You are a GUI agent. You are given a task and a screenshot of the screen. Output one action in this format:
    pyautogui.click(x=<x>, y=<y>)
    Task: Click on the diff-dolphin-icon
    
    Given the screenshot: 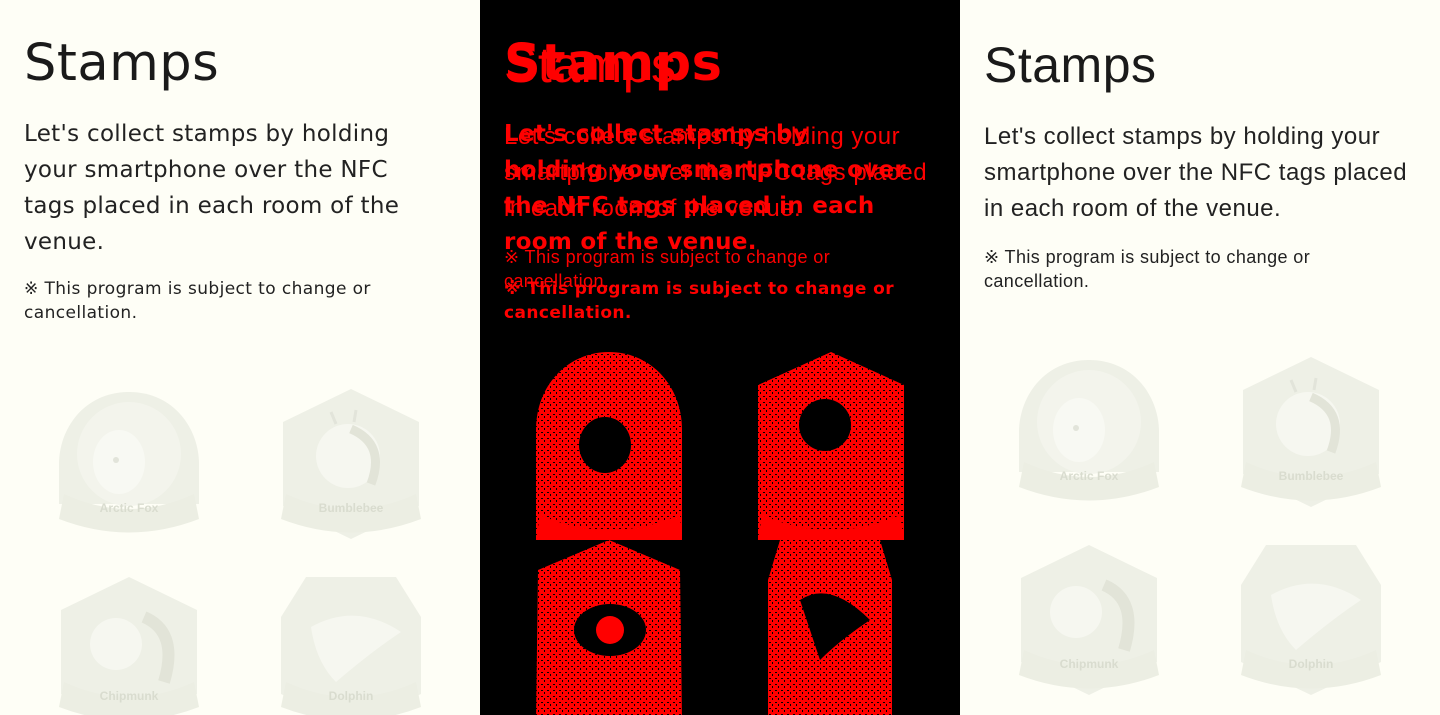 What is the action you would take?
    pyautogui.click(x=830, y=627)
    